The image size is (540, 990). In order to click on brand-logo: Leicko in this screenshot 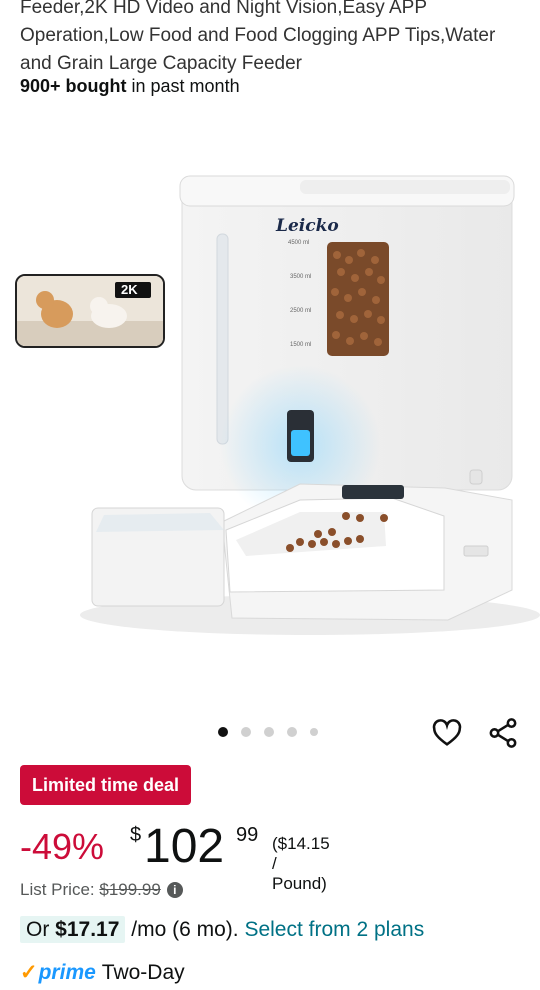, I will do `click(307, 226)`.